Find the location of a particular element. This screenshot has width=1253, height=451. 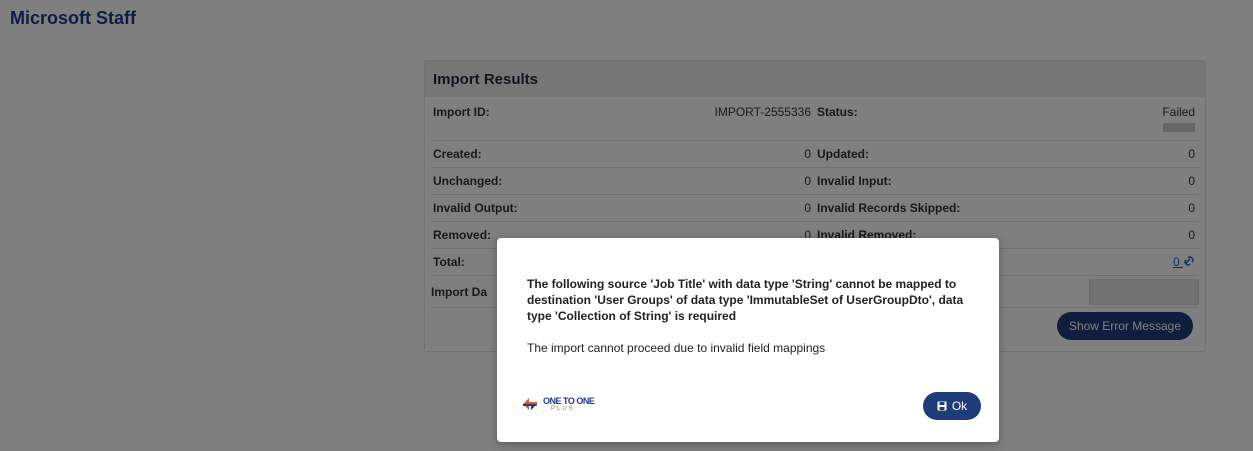

save-icon is located at coordinates (942, 406).